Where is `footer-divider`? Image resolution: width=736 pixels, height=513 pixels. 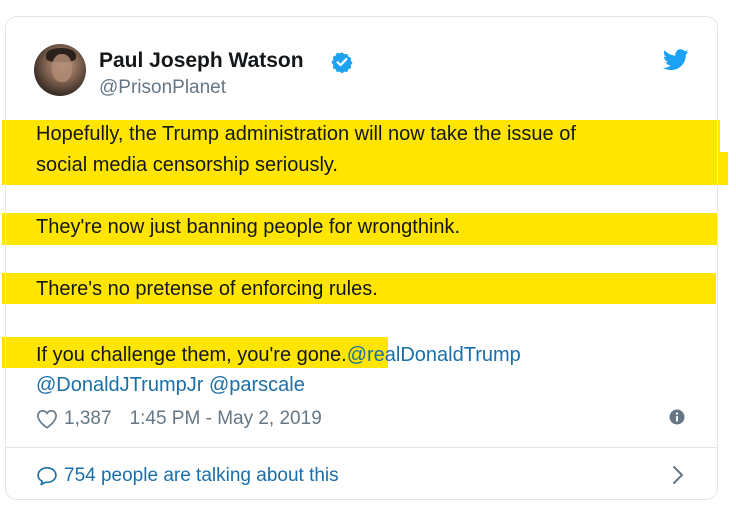 footer-divider is located at coordinates (361, 447).